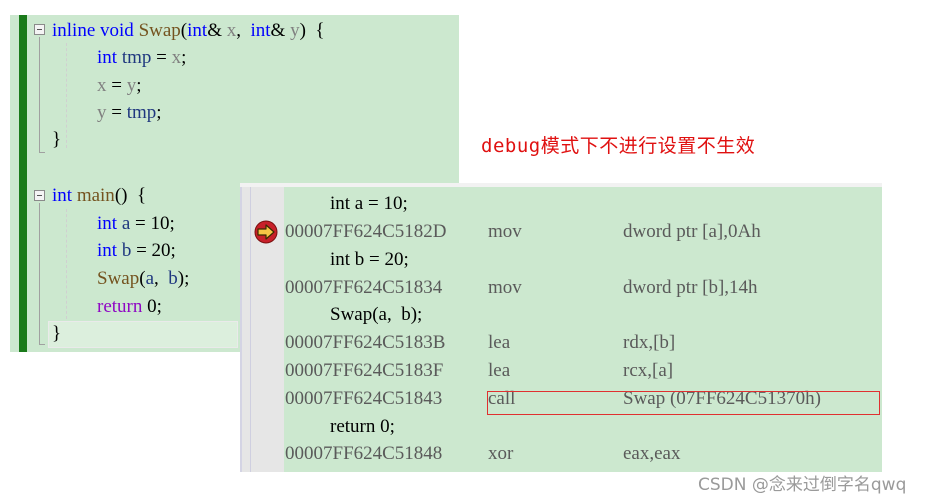 The image size is (939, 502). What do you see at coordinates (152, 306) in the screenshot?
I see `code-token: 0;` at bounding box center [152, 306].